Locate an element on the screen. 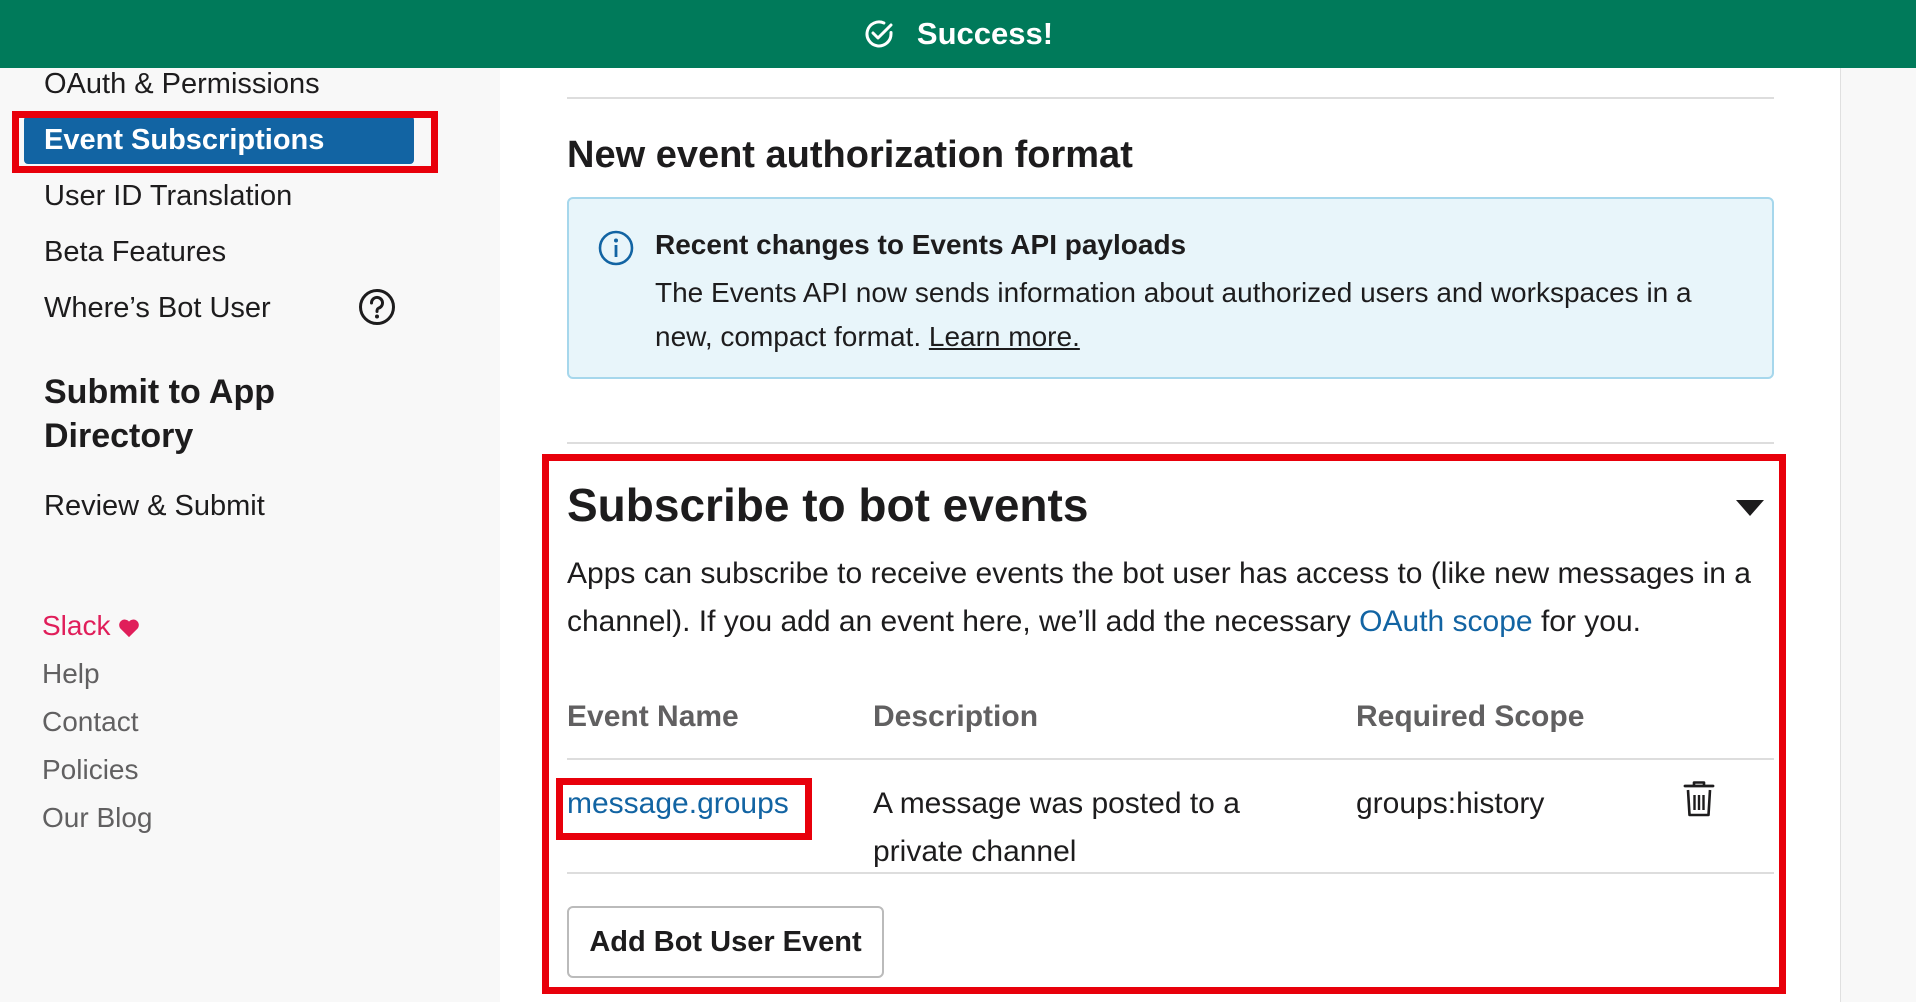  question-circle-icon is located at coordinates (377, 307).